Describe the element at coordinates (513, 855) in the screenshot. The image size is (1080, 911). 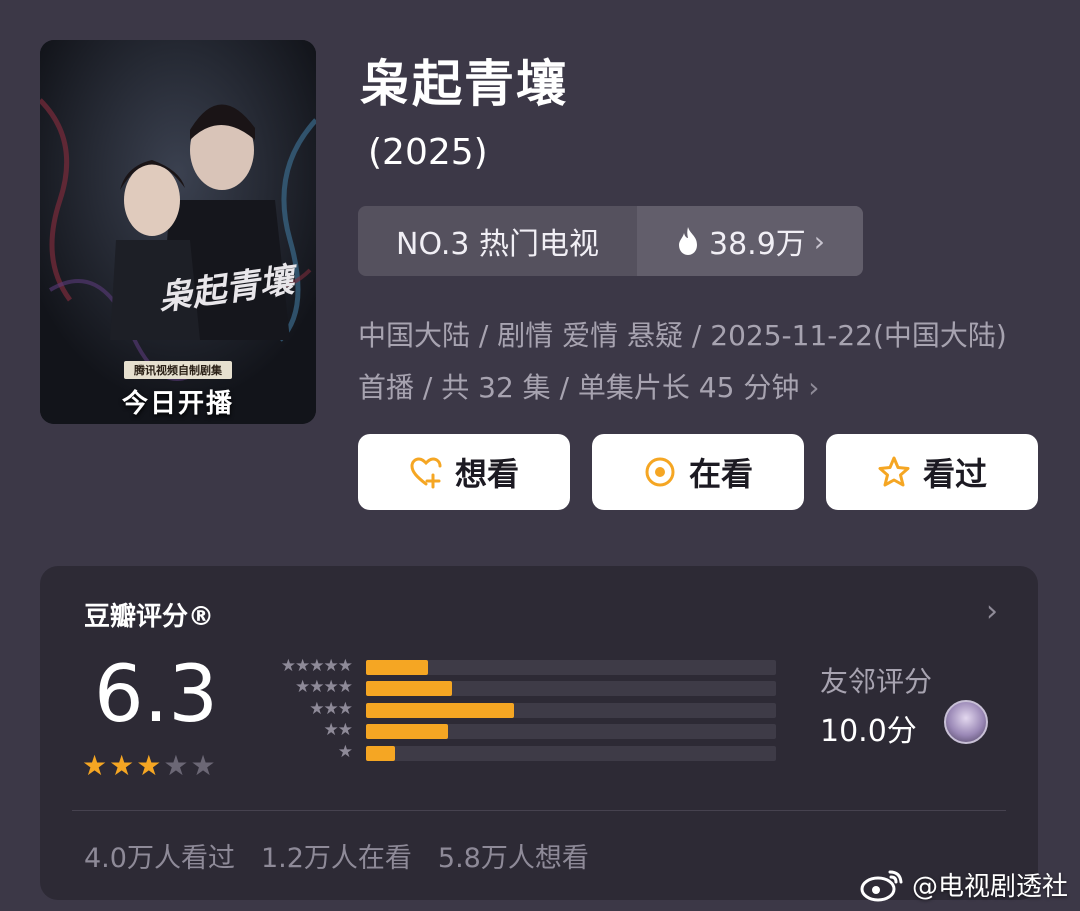
I see `stat-want: 5.8万人想看` at that location.